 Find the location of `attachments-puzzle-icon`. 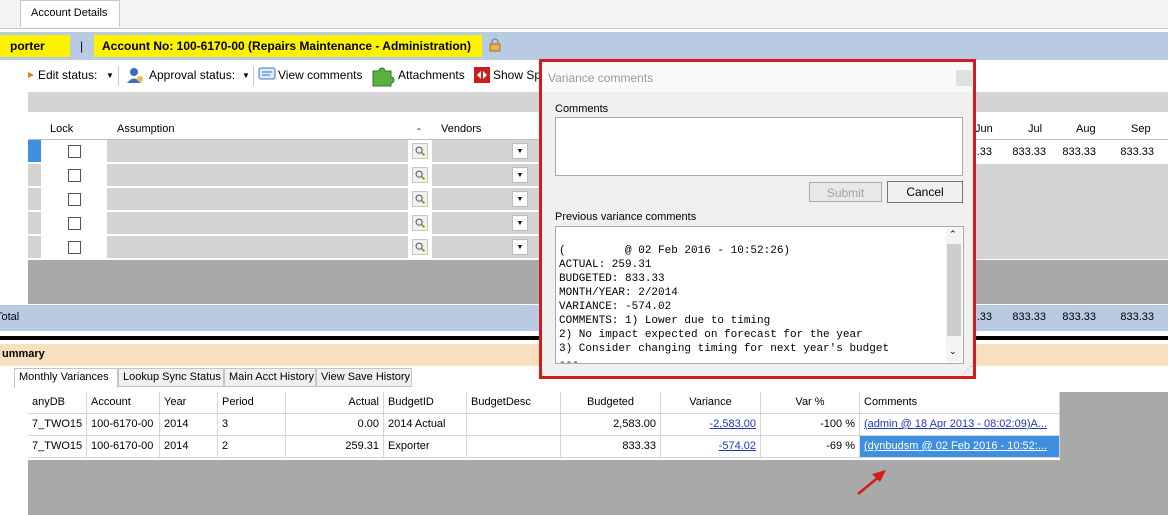

attachments-puzzle-icon is located at coordinates (383, 77).